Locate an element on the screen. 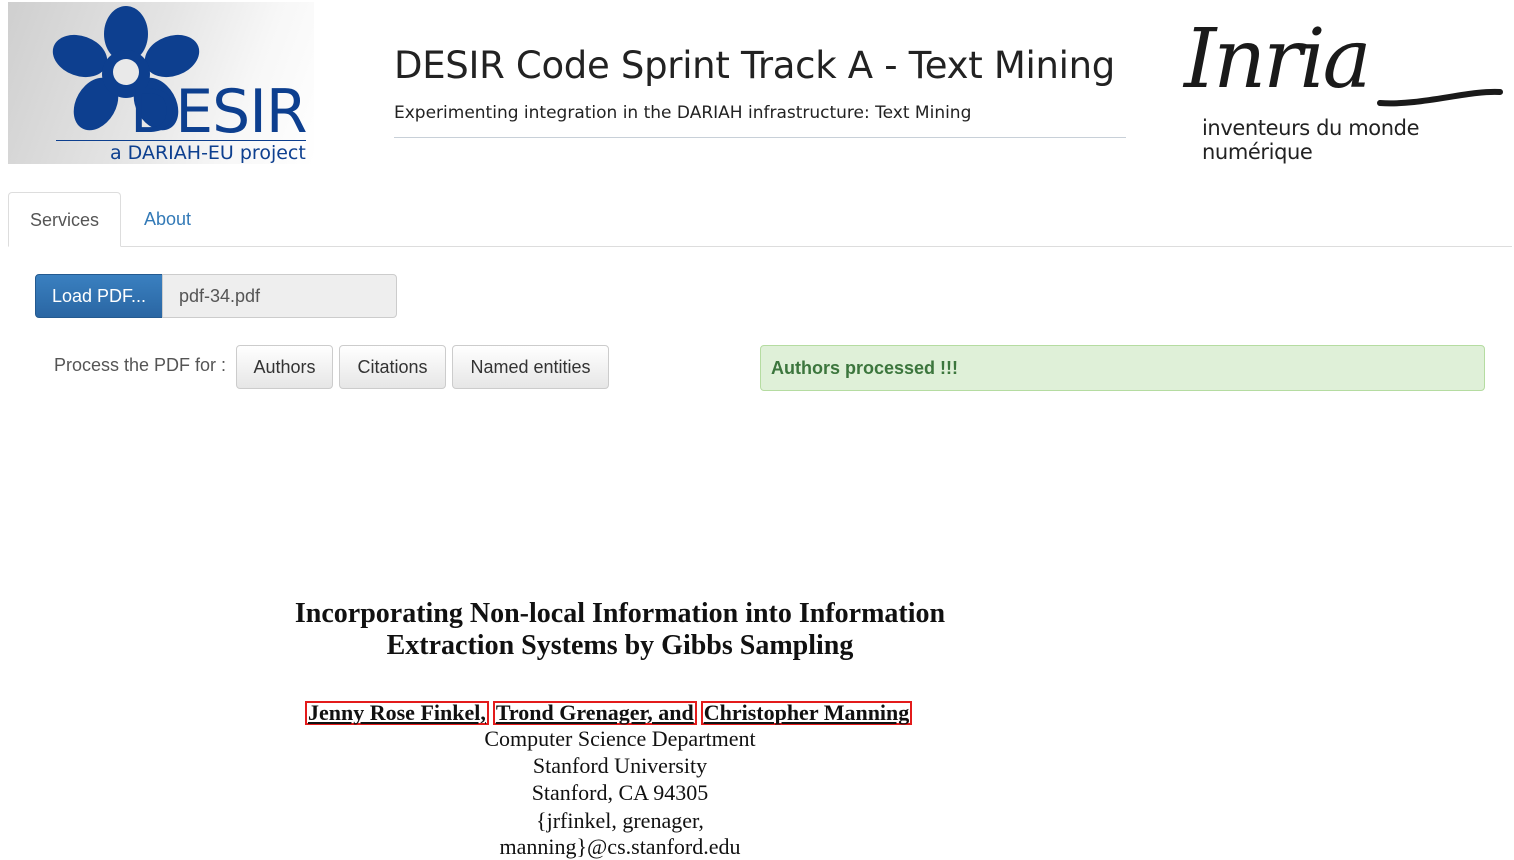  author-annotation: Jenny Rose Finkel, is located at coordinates (397, 713).